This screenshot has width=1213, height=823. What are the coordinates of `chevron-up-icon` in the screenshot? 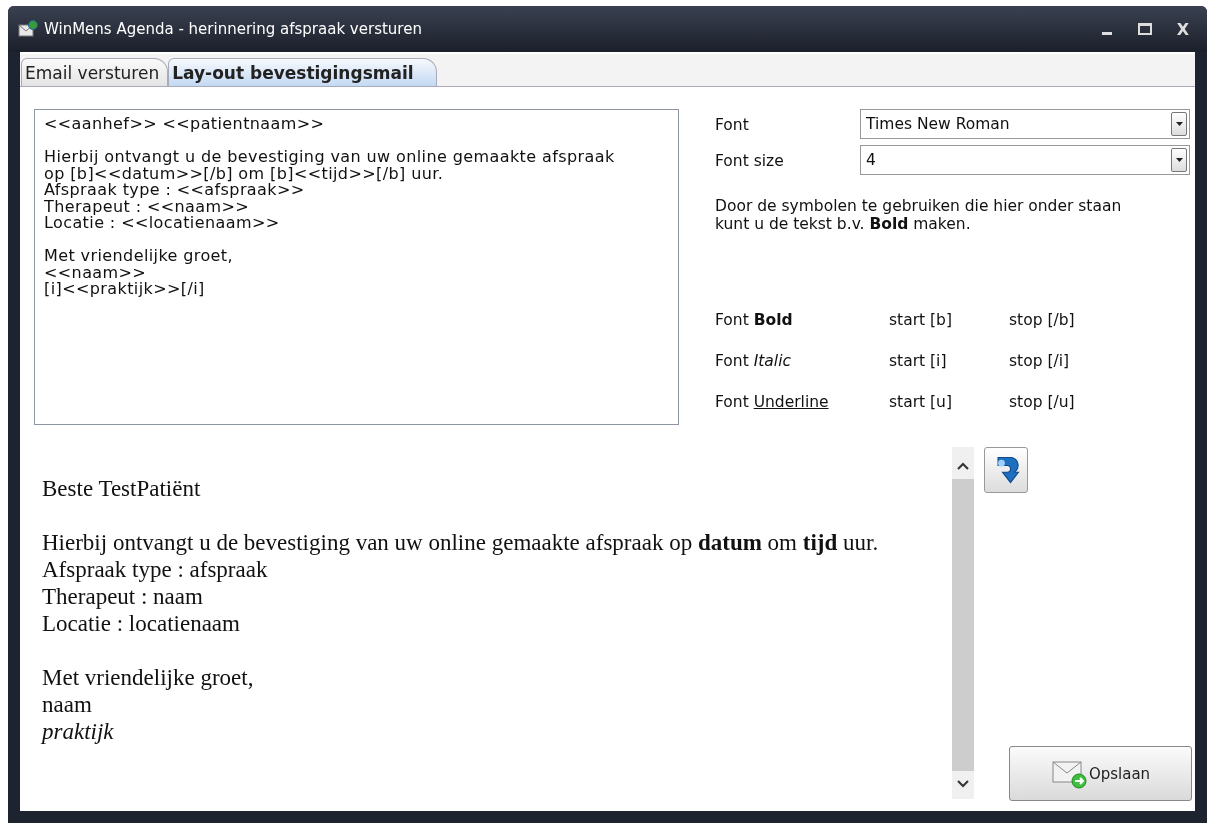 It's located at (963, 466).